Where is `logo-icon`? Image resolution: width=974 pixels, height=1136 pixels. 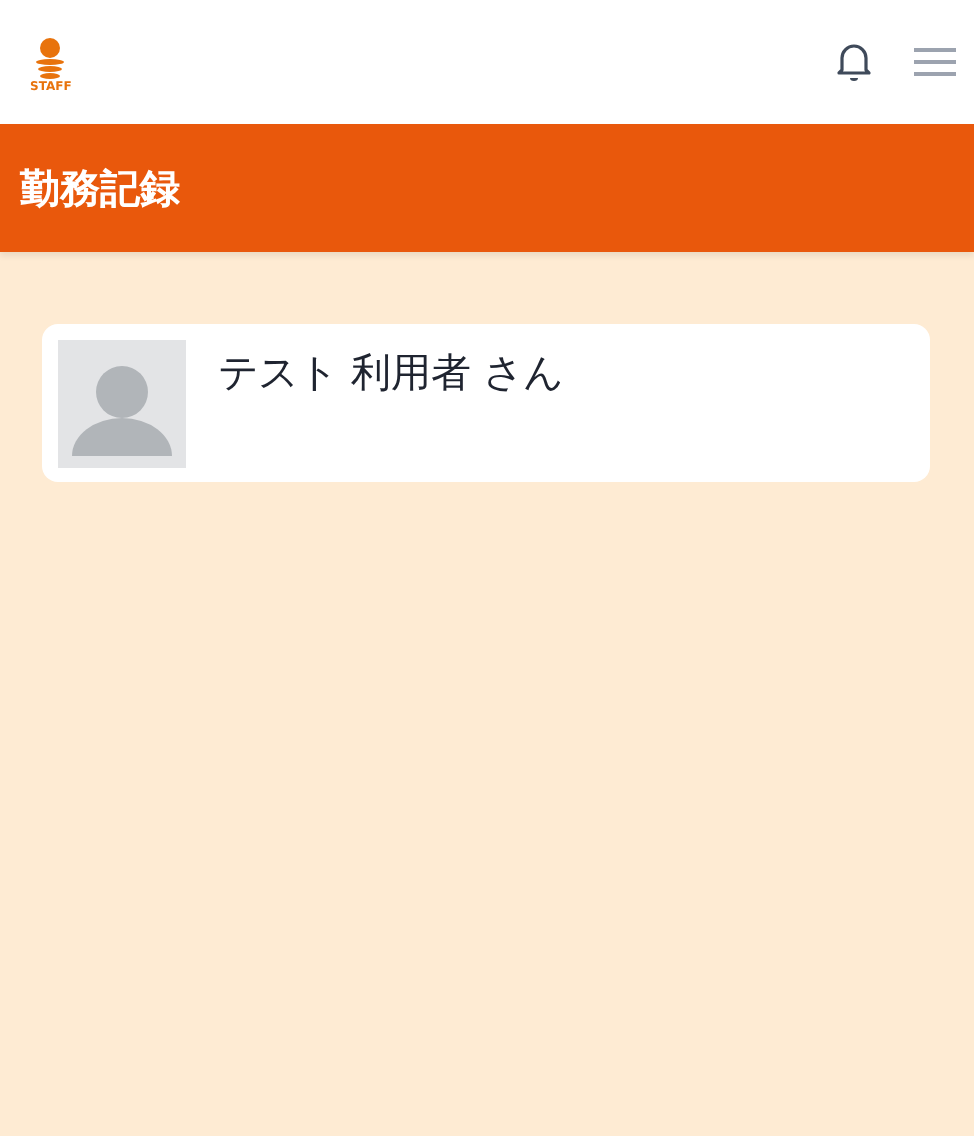
logo-icon is located at coordinates (50, 59).